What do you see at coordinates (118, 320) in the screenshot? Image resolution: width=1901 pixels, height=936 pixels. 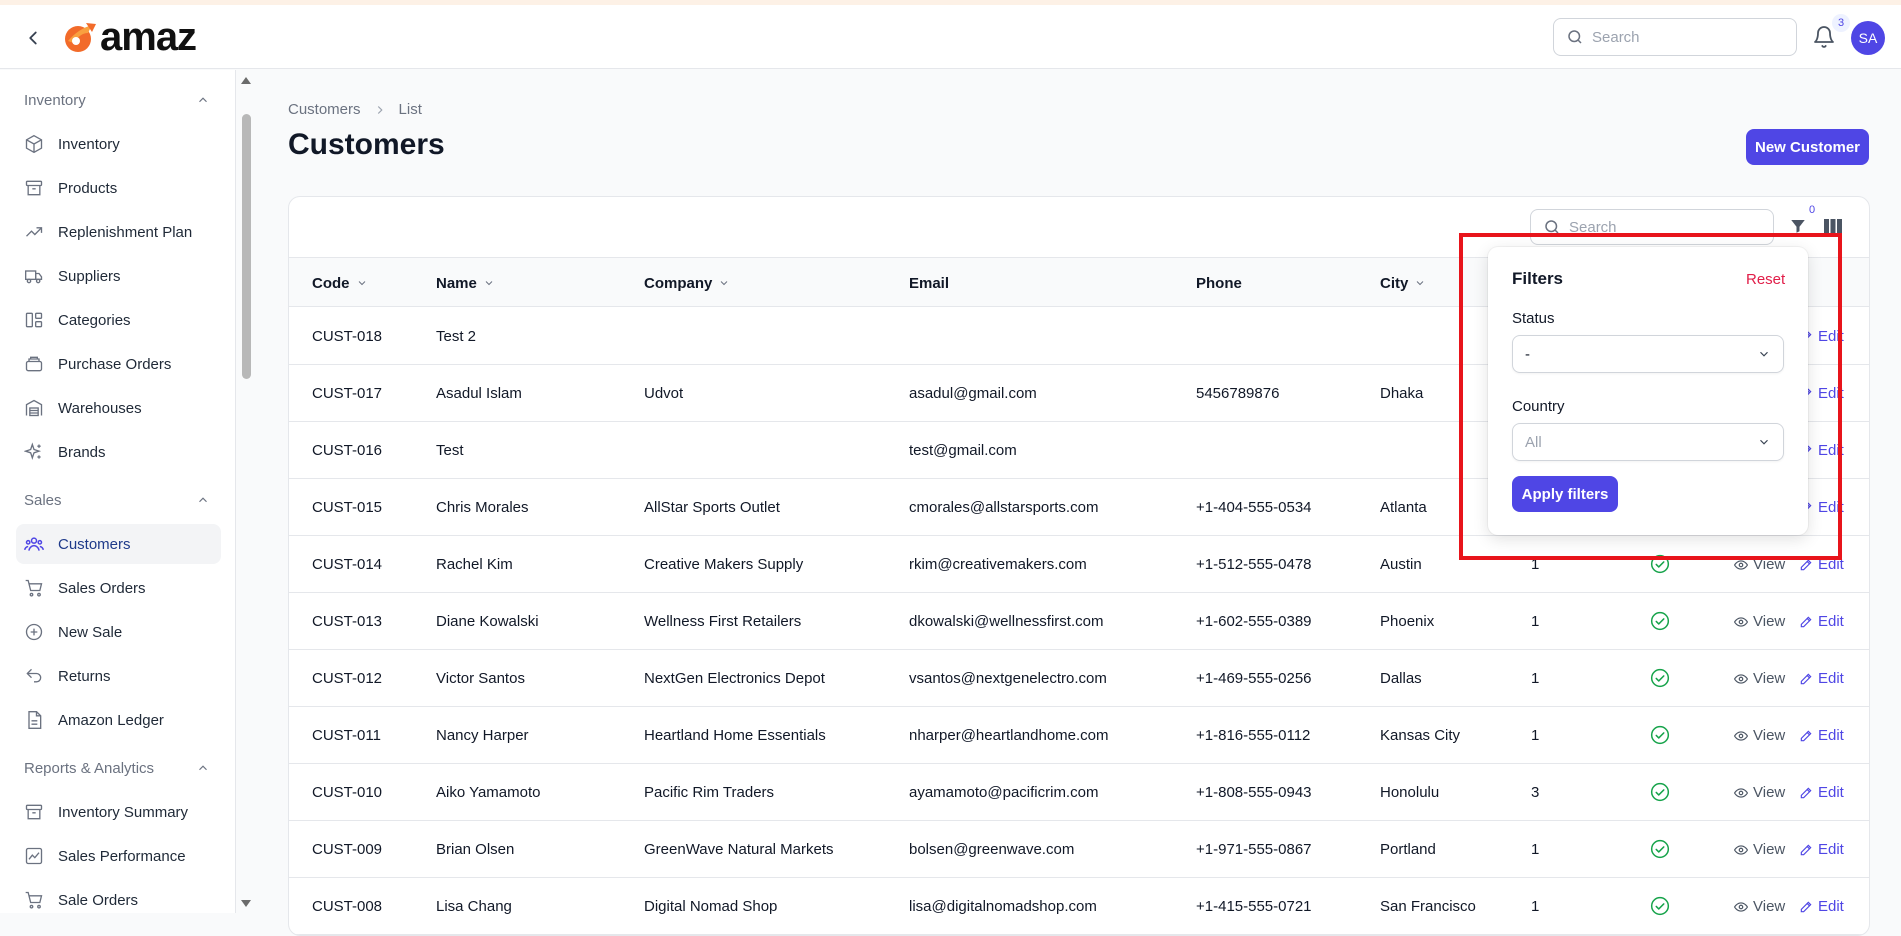 I see `sidebar-item-categories: Categories` at bounding box center [118, 320].